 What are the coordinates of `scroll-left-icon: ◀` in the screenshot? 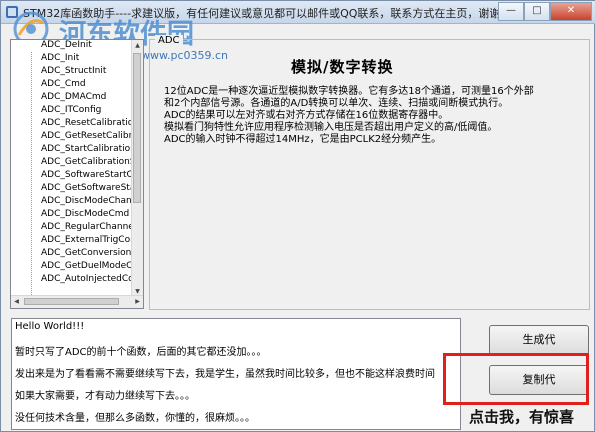 It's located at (16, 301).